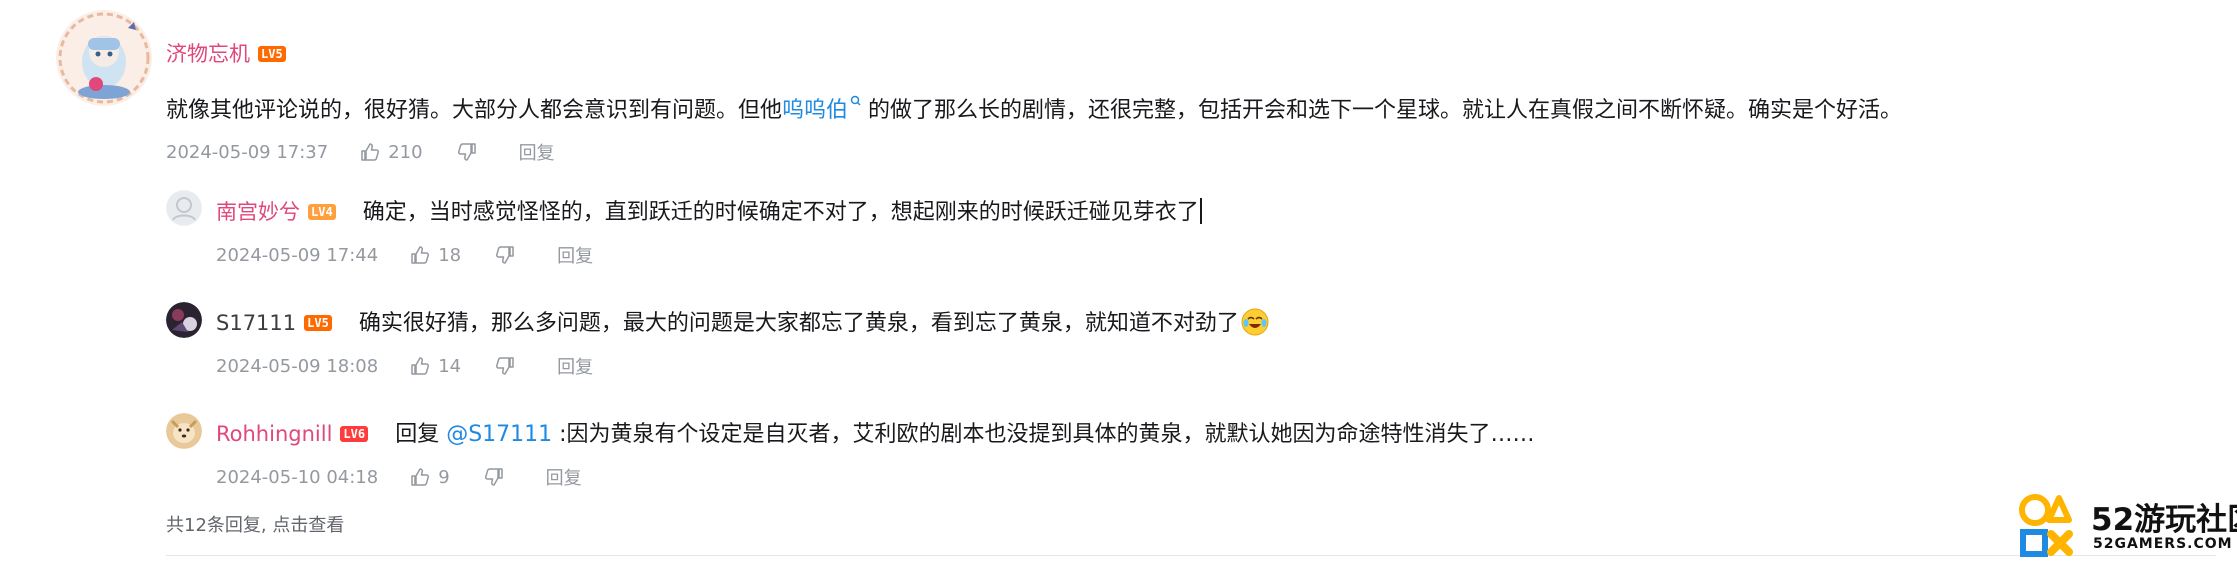 This screenshot has width=2237, height=563. I want to click on like-button: 18, so click(435, 255).